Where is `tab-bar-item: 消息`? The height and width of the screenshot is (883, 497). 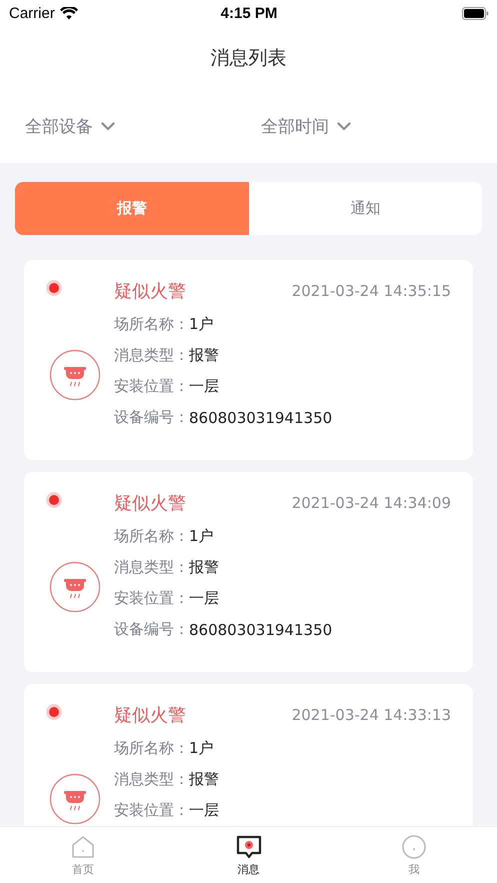
tab-bar-item: 消息 is located at coordinates (249, 855).